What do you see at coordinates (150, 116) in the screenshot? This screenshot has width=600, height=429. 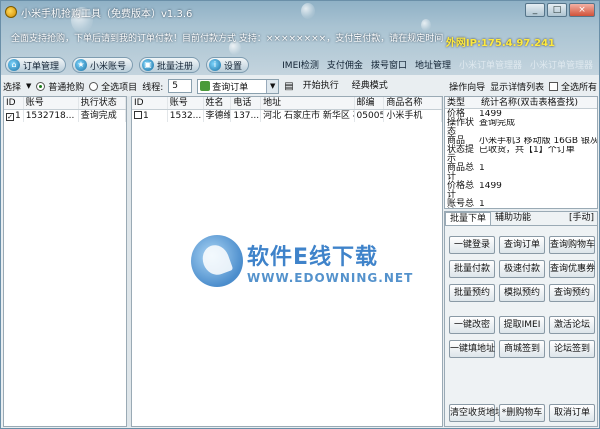 I see `cell-id: 1` at bounding box center [150, 116].